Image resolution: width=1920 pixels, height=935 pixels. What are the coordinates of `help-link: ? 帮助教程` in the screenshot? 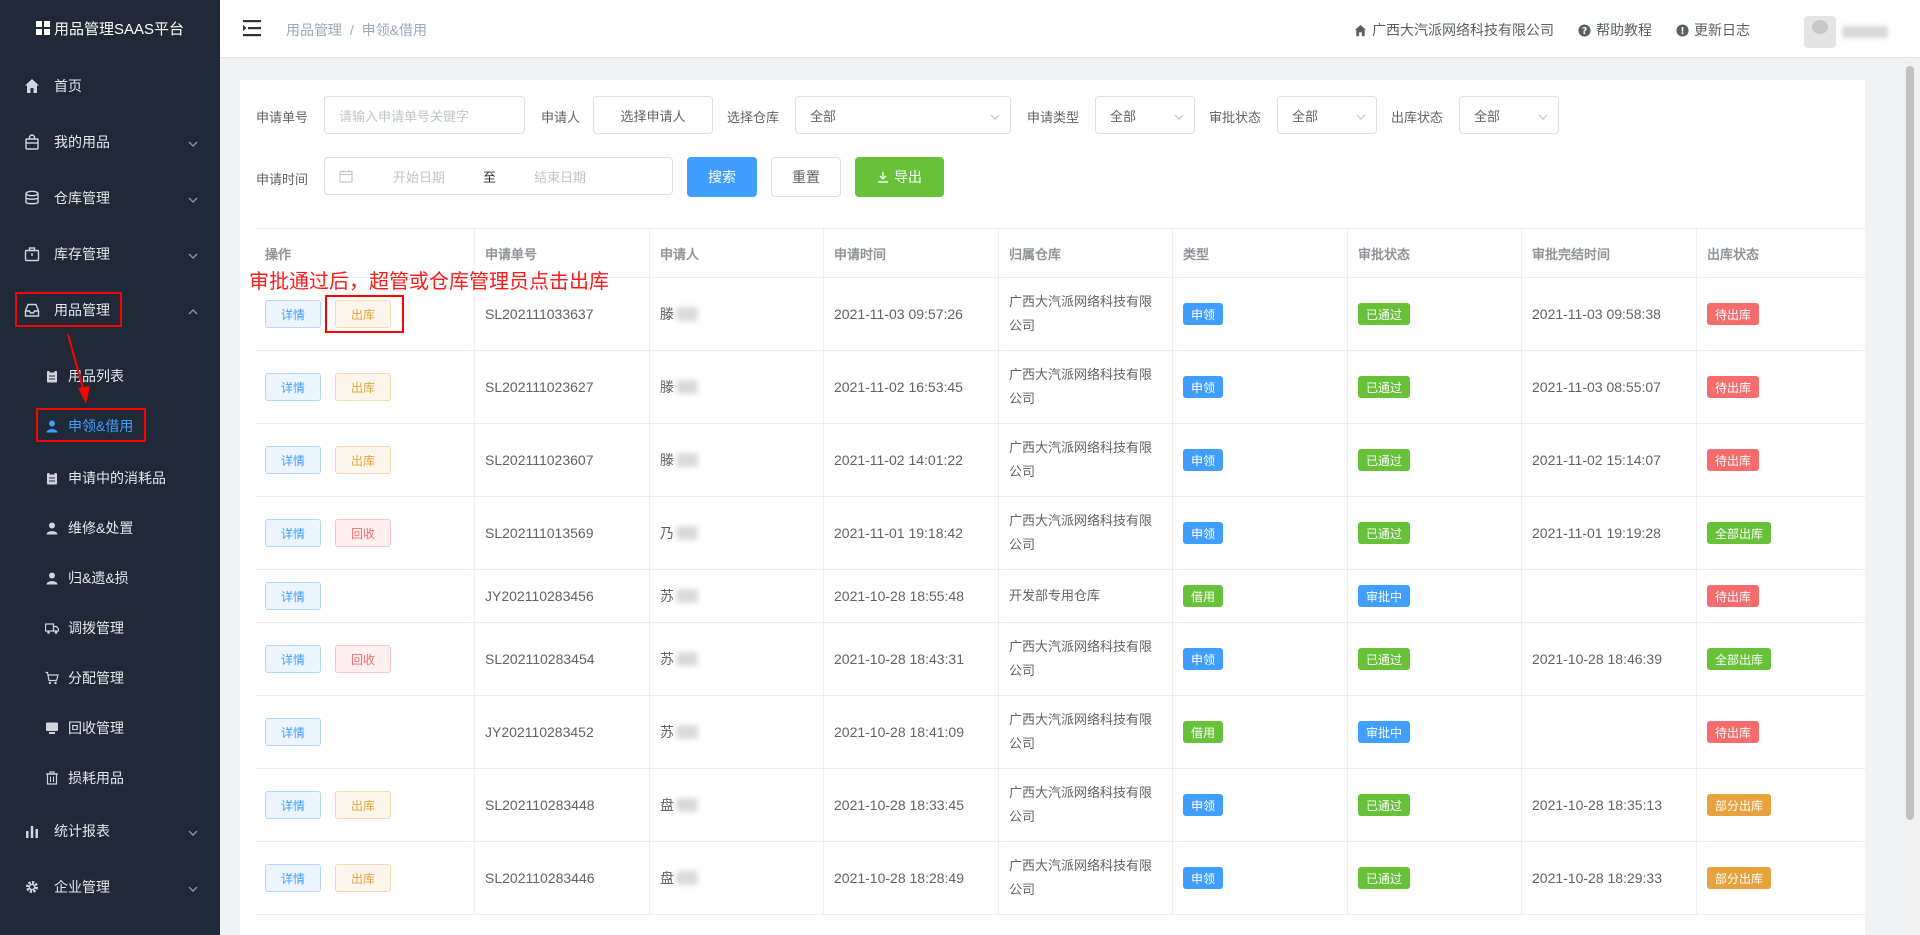 It's located at (1615, 30).